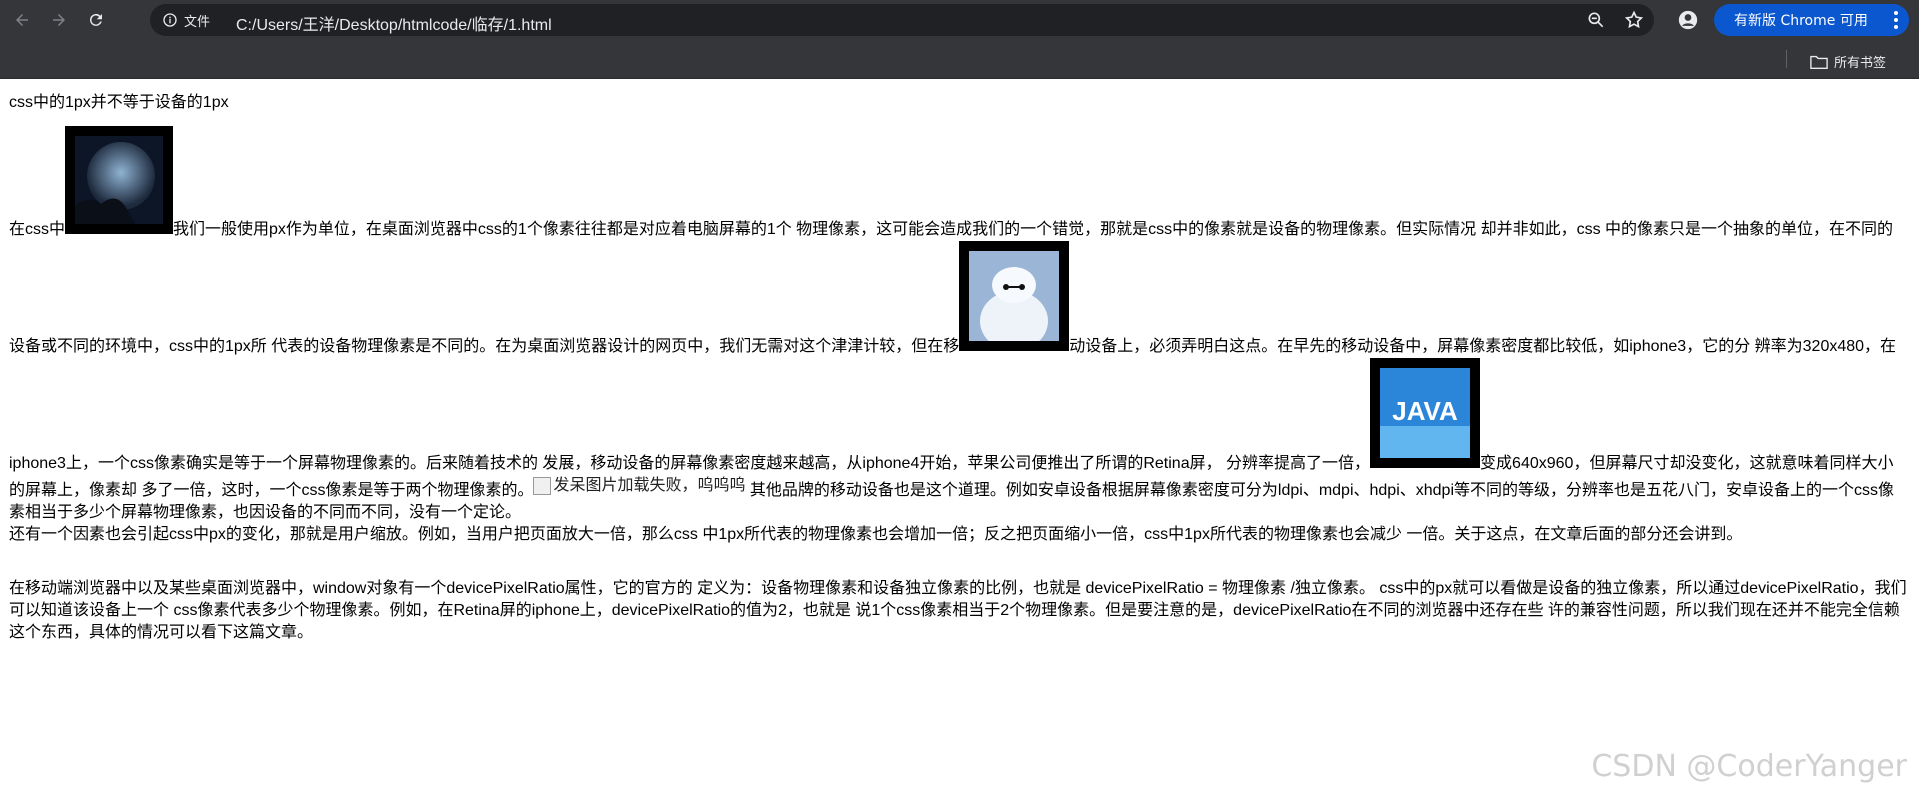 The image size is (1919, 788). Describe the element at coordinates (649, 485) in the screenshot. I see `broken-image-alt: 发呆图片加载失败，呜呜呜` at that location.